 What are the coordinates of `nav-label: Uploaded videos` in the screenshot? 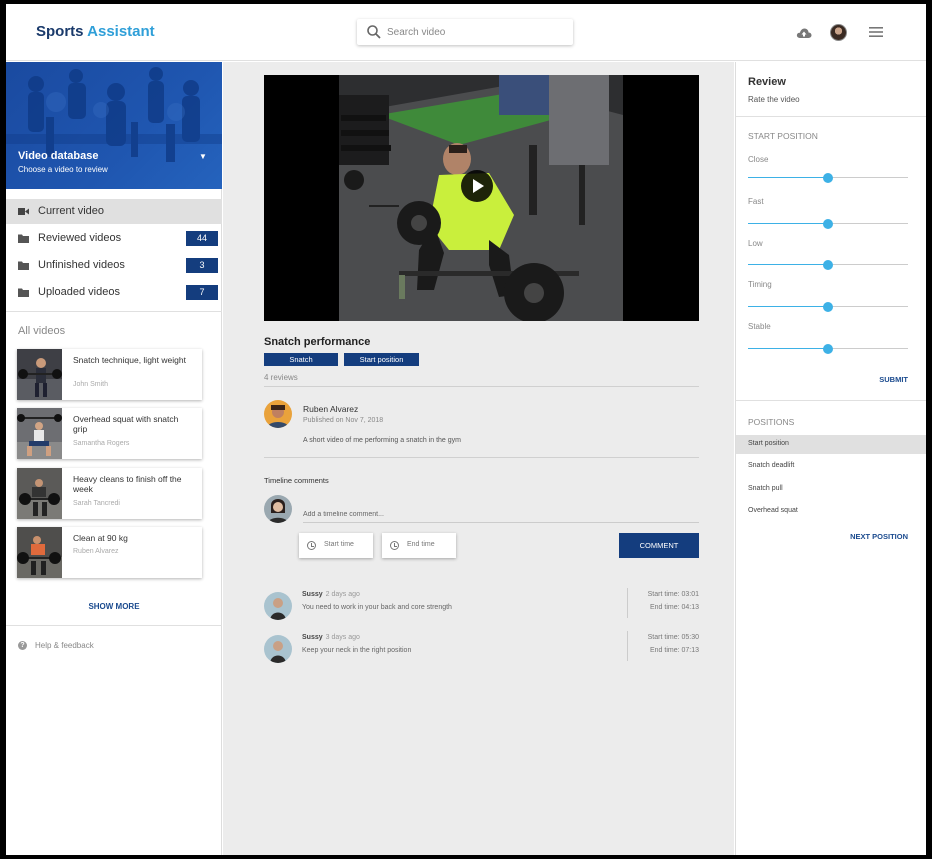 It's located at (79, 292).